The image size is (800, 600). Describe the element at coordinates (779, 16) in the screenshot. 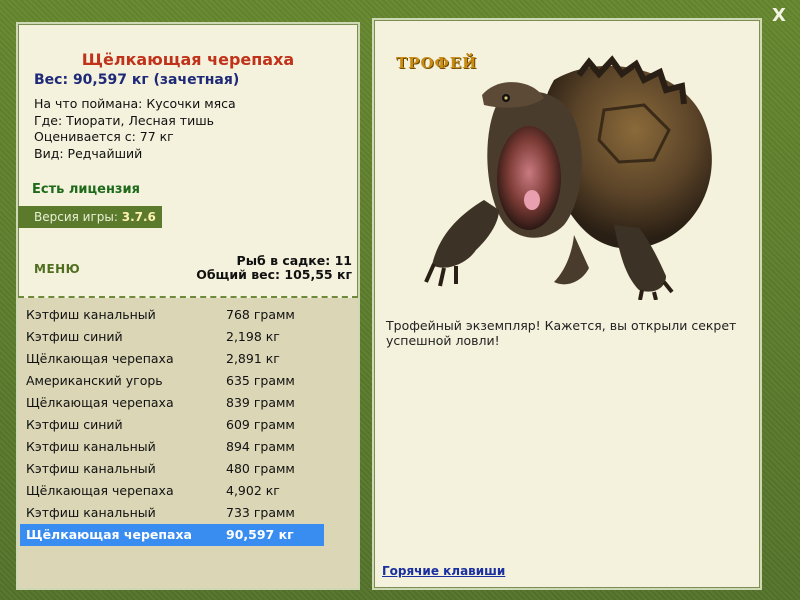

I see `close-icon: X` at that location.